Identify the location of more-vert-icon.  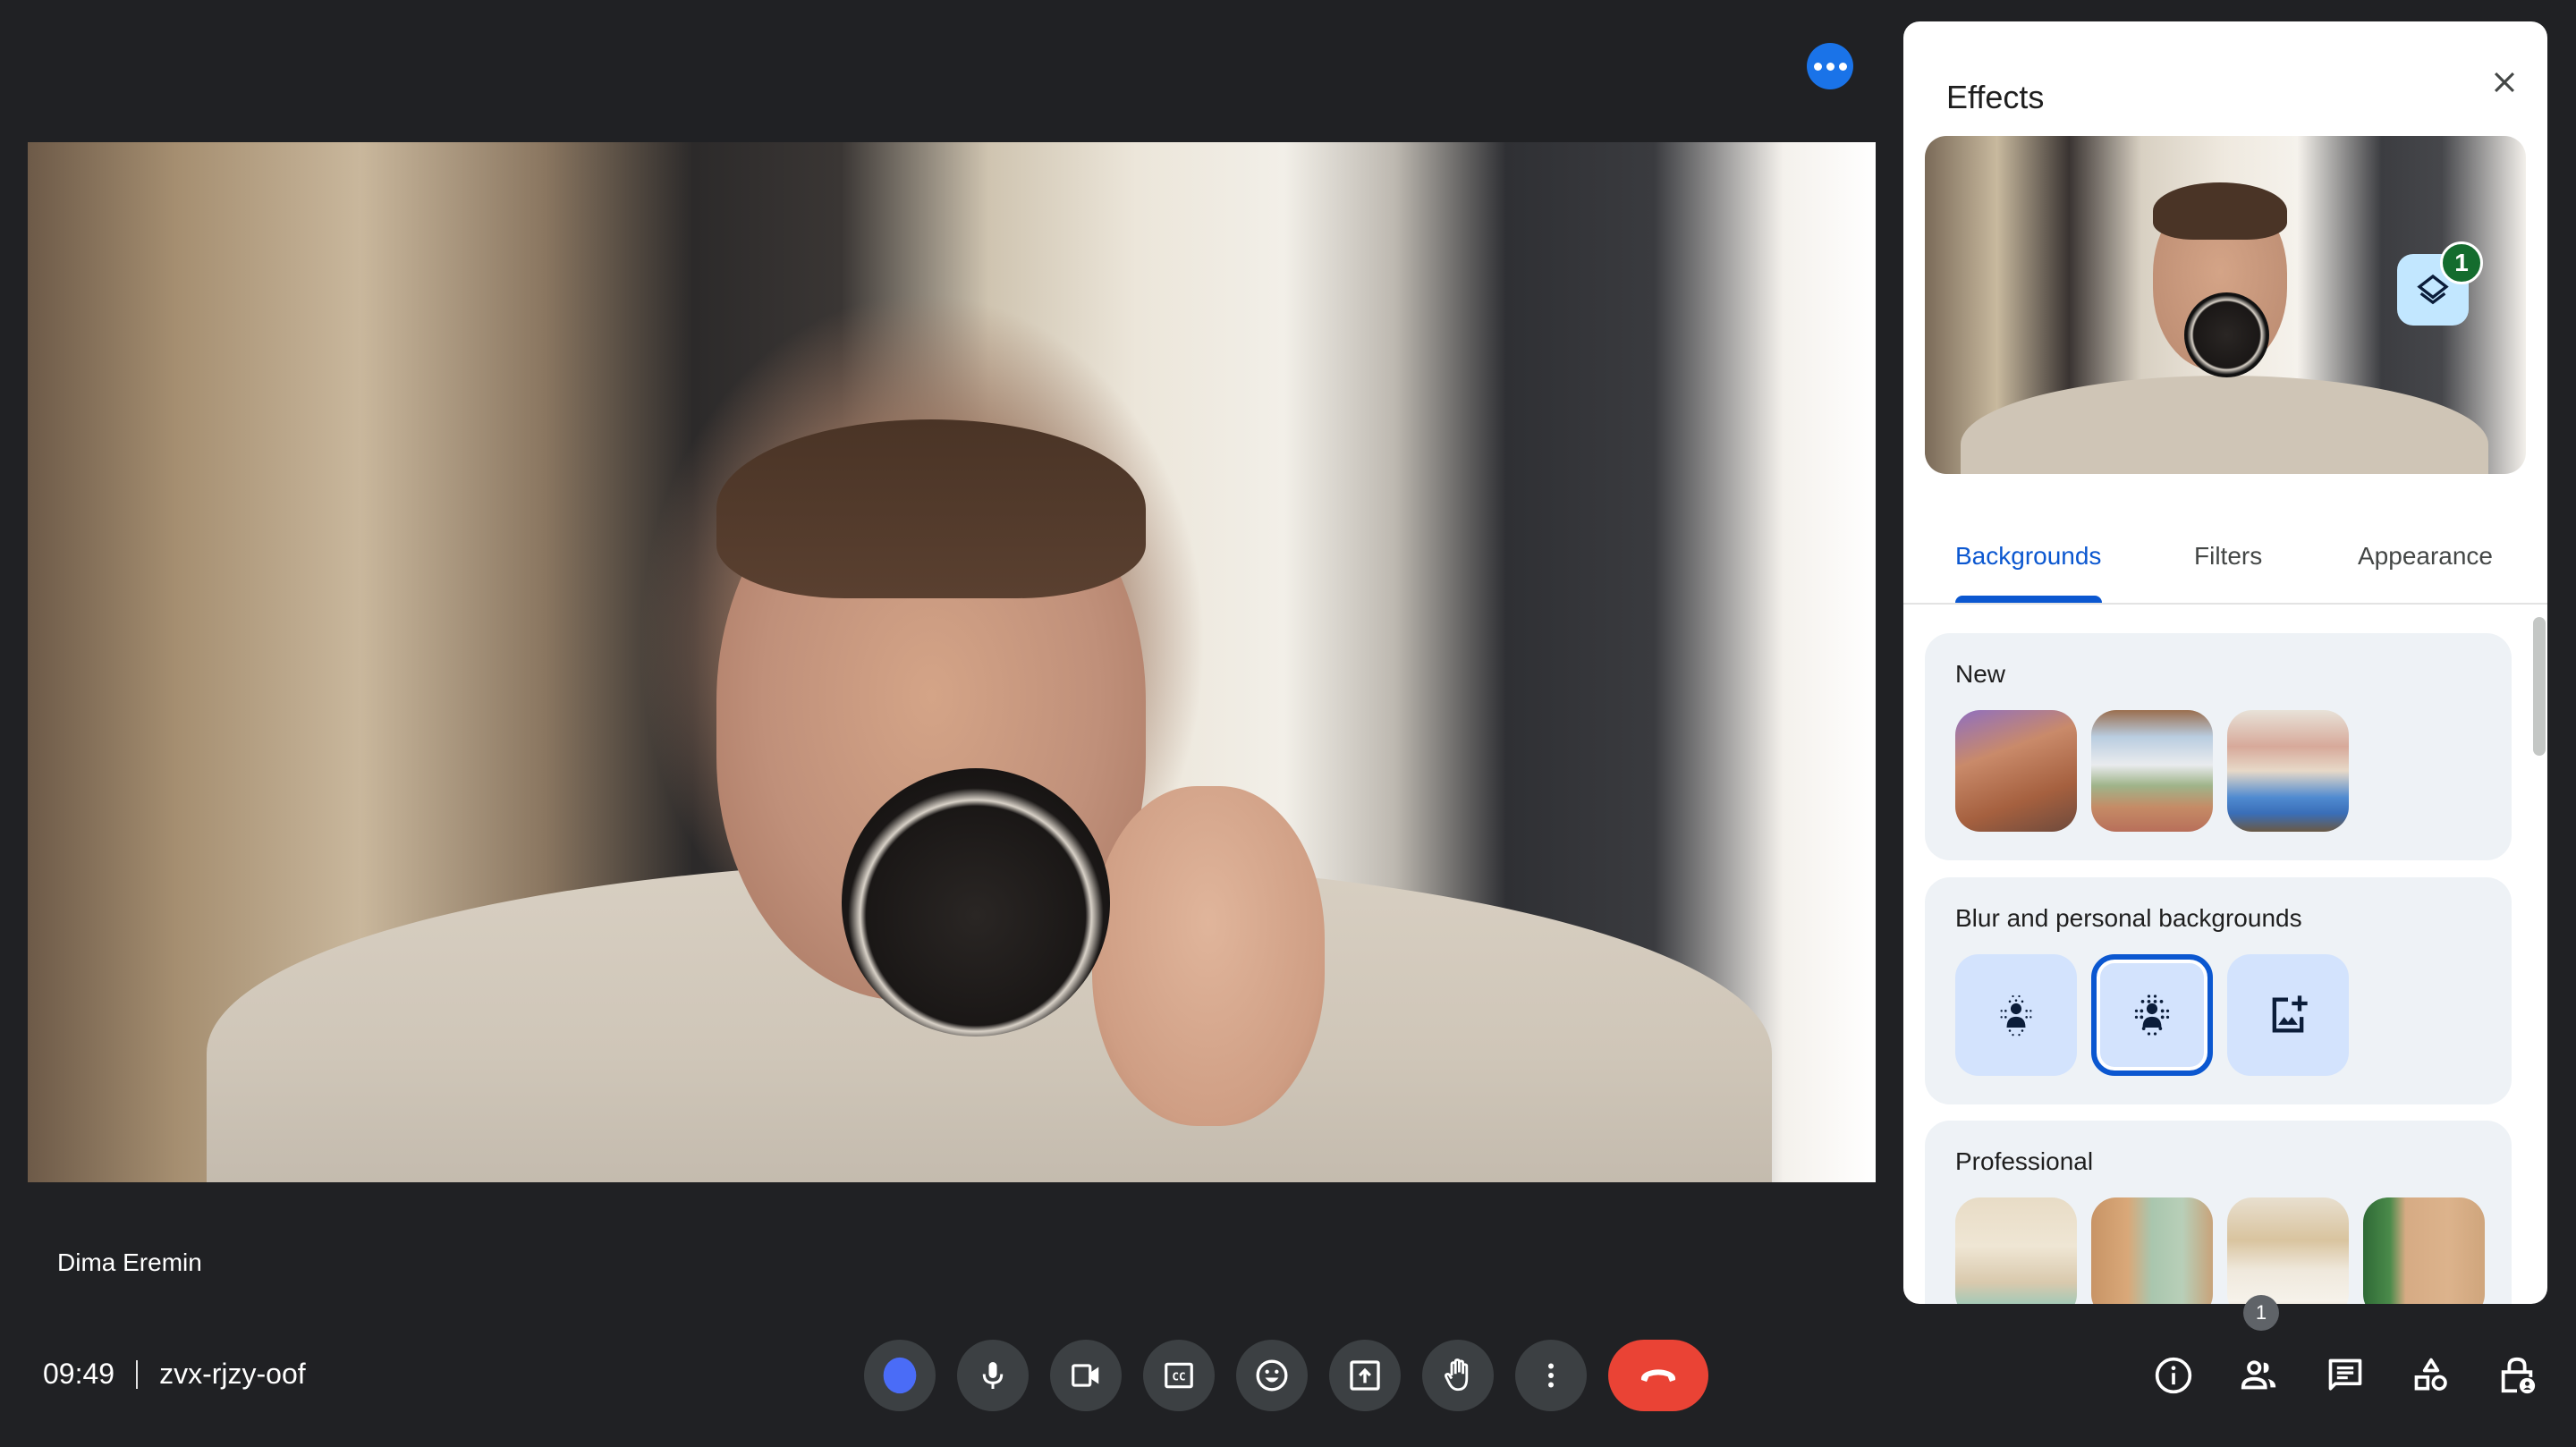
(1551, 1375).